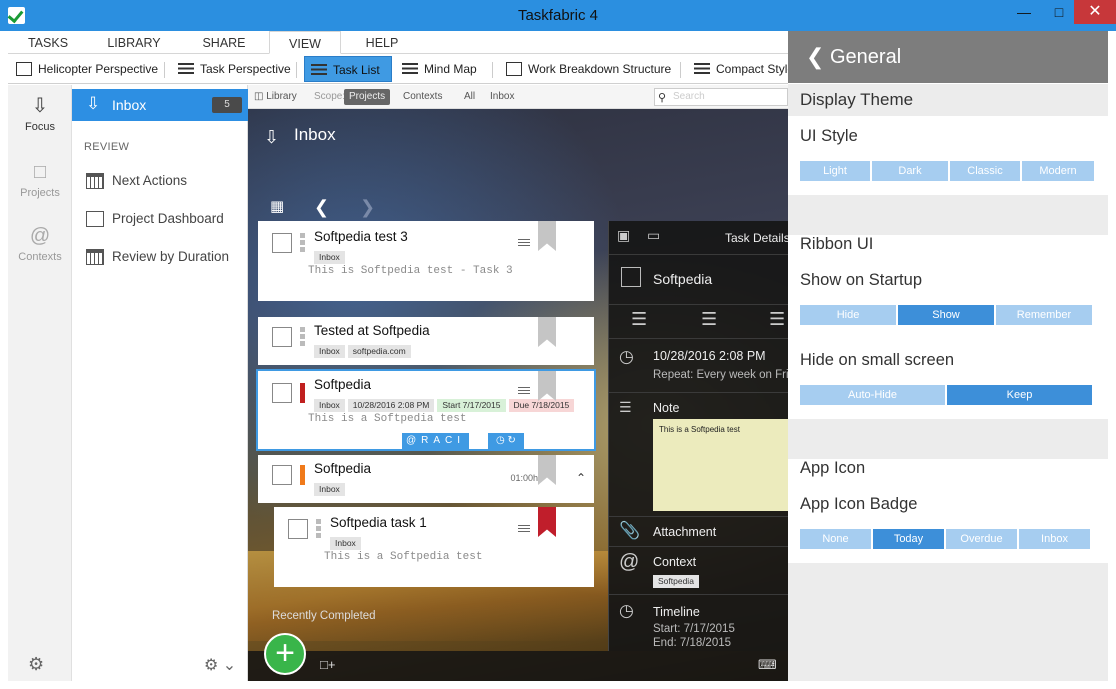 The image size is (1116, 689). Describe the element at coordinates (1059, 12) in the screenshot. I see `maximize-button: □` at that location.